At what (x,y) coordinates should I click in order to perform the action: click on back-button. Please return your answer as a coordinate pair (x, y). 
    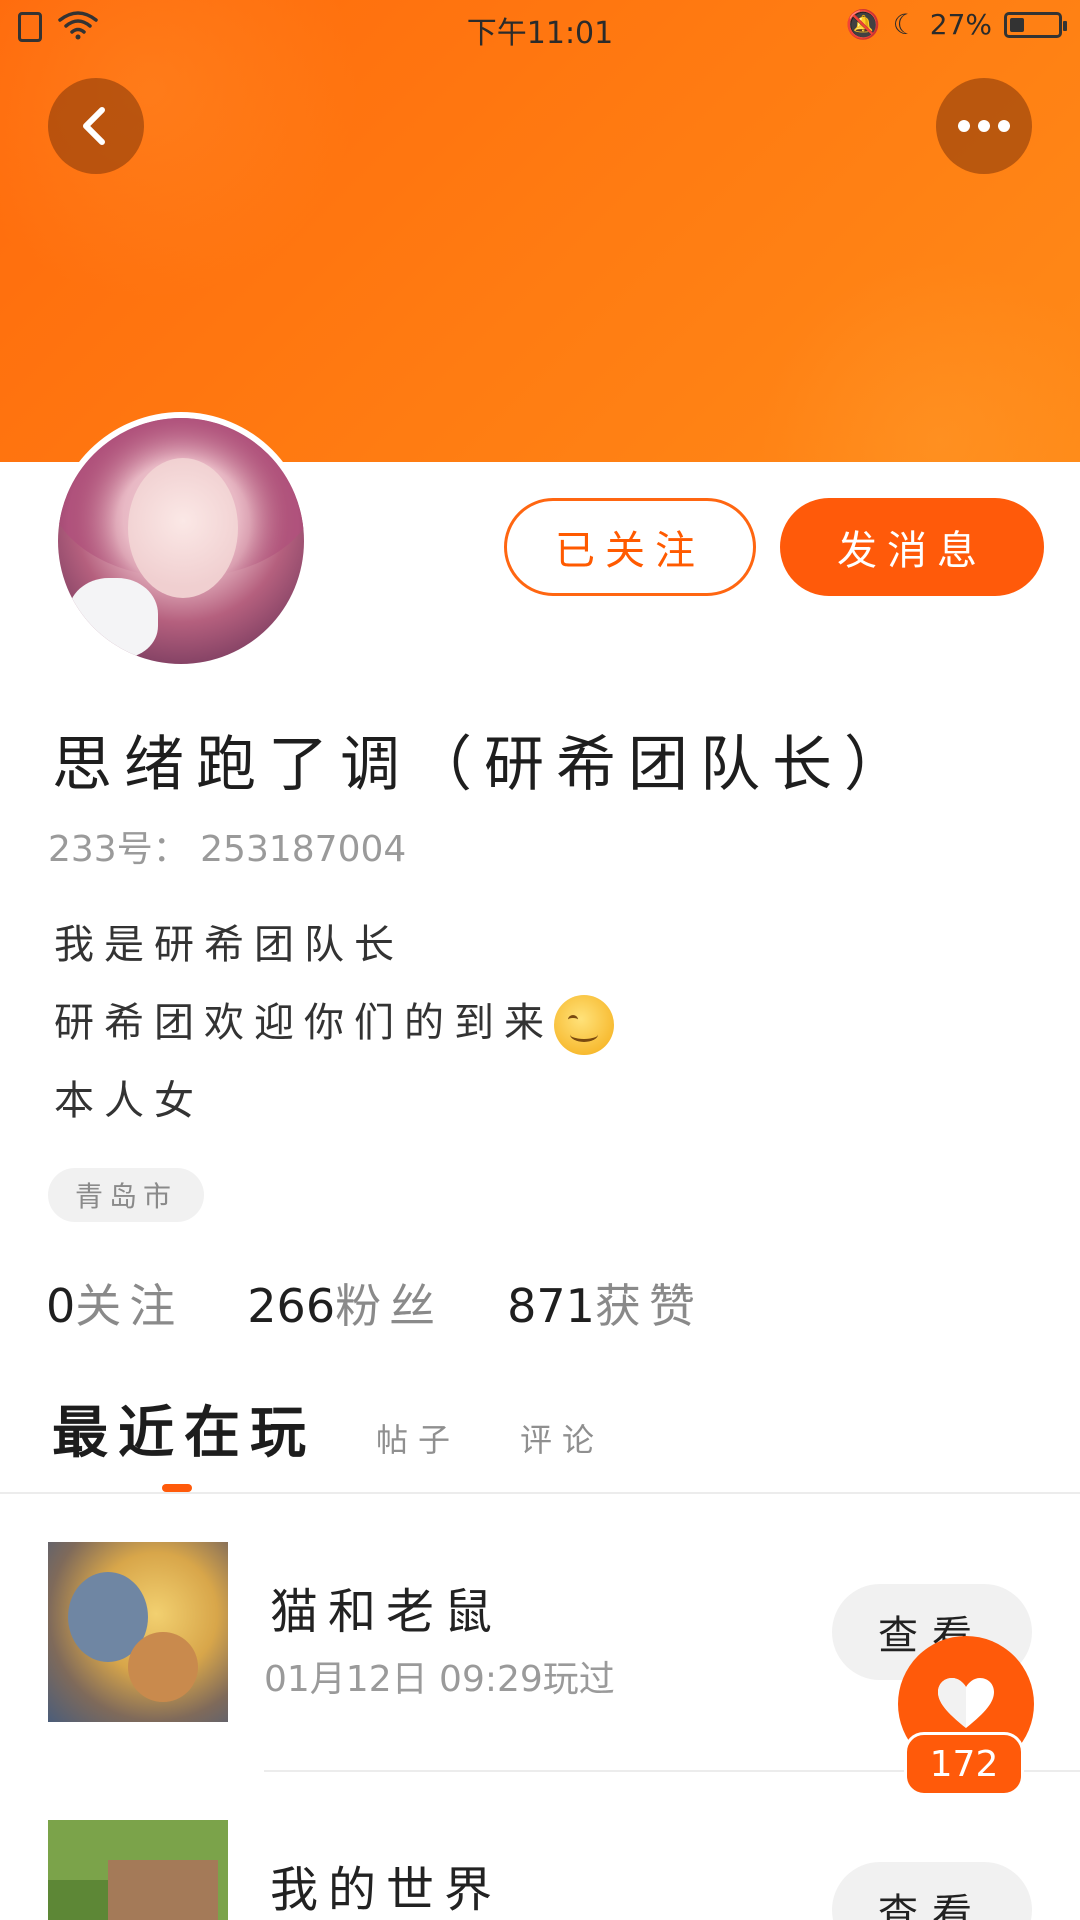
    Looking at the image, I should click on (96, 126).